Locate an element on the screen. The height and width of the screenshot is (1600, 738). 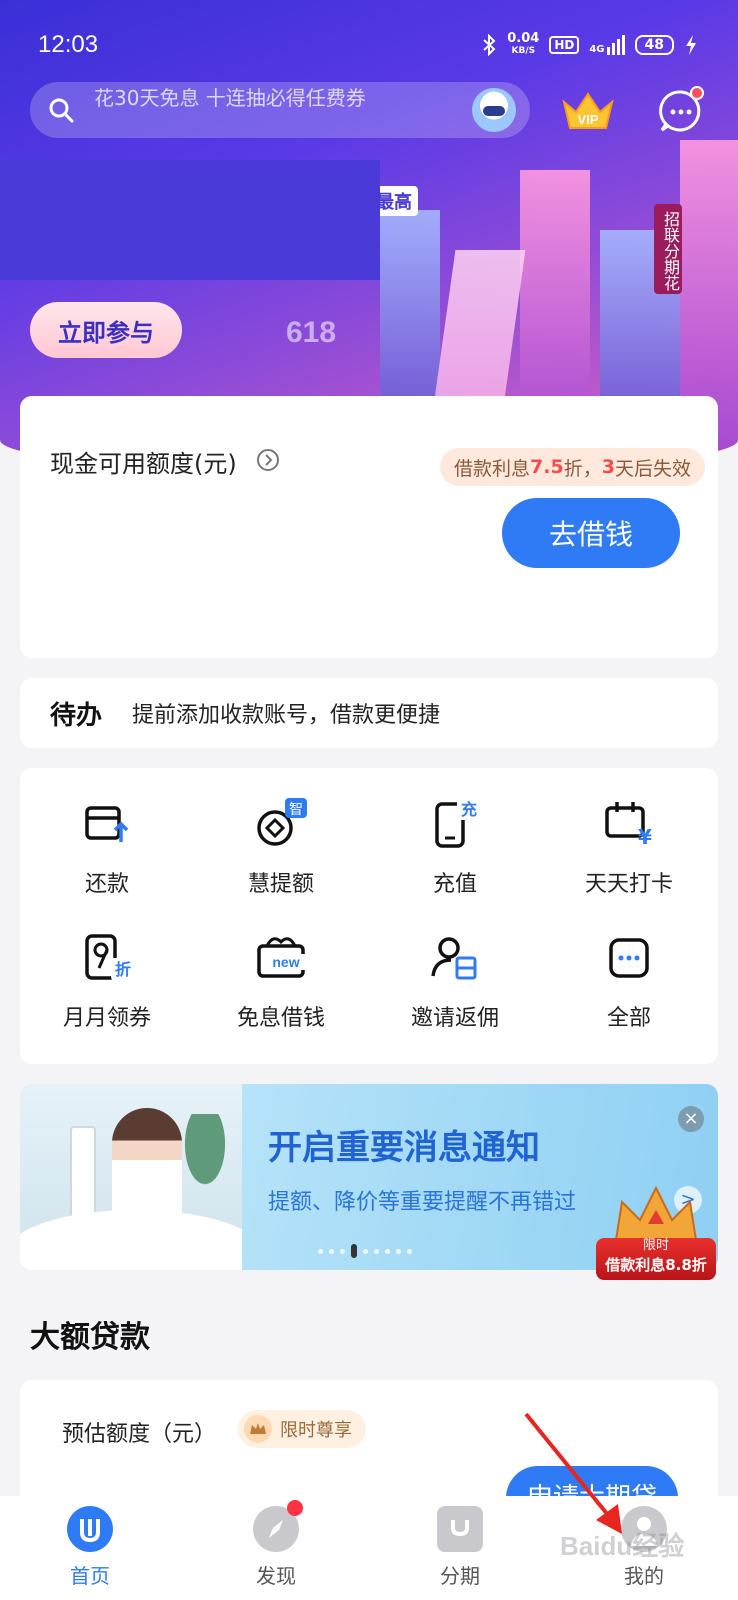
svg-text: 智 is located at coordinates (296, 810).